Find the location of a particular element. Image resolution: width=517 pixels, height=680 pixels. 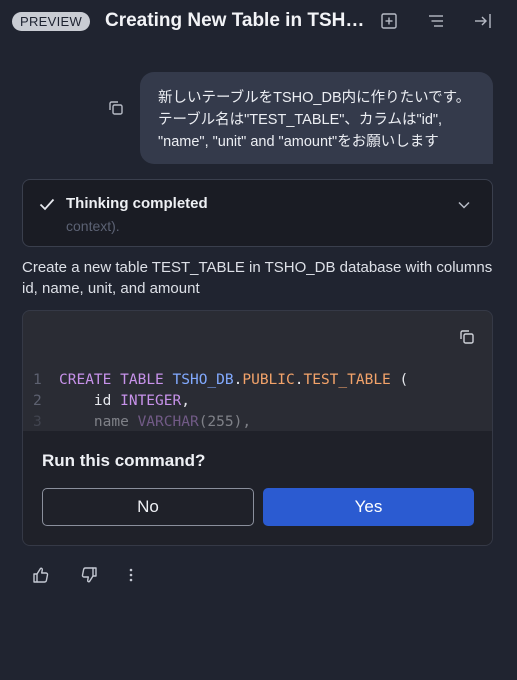

copy-message-icon is located at coordinates (116, 108).